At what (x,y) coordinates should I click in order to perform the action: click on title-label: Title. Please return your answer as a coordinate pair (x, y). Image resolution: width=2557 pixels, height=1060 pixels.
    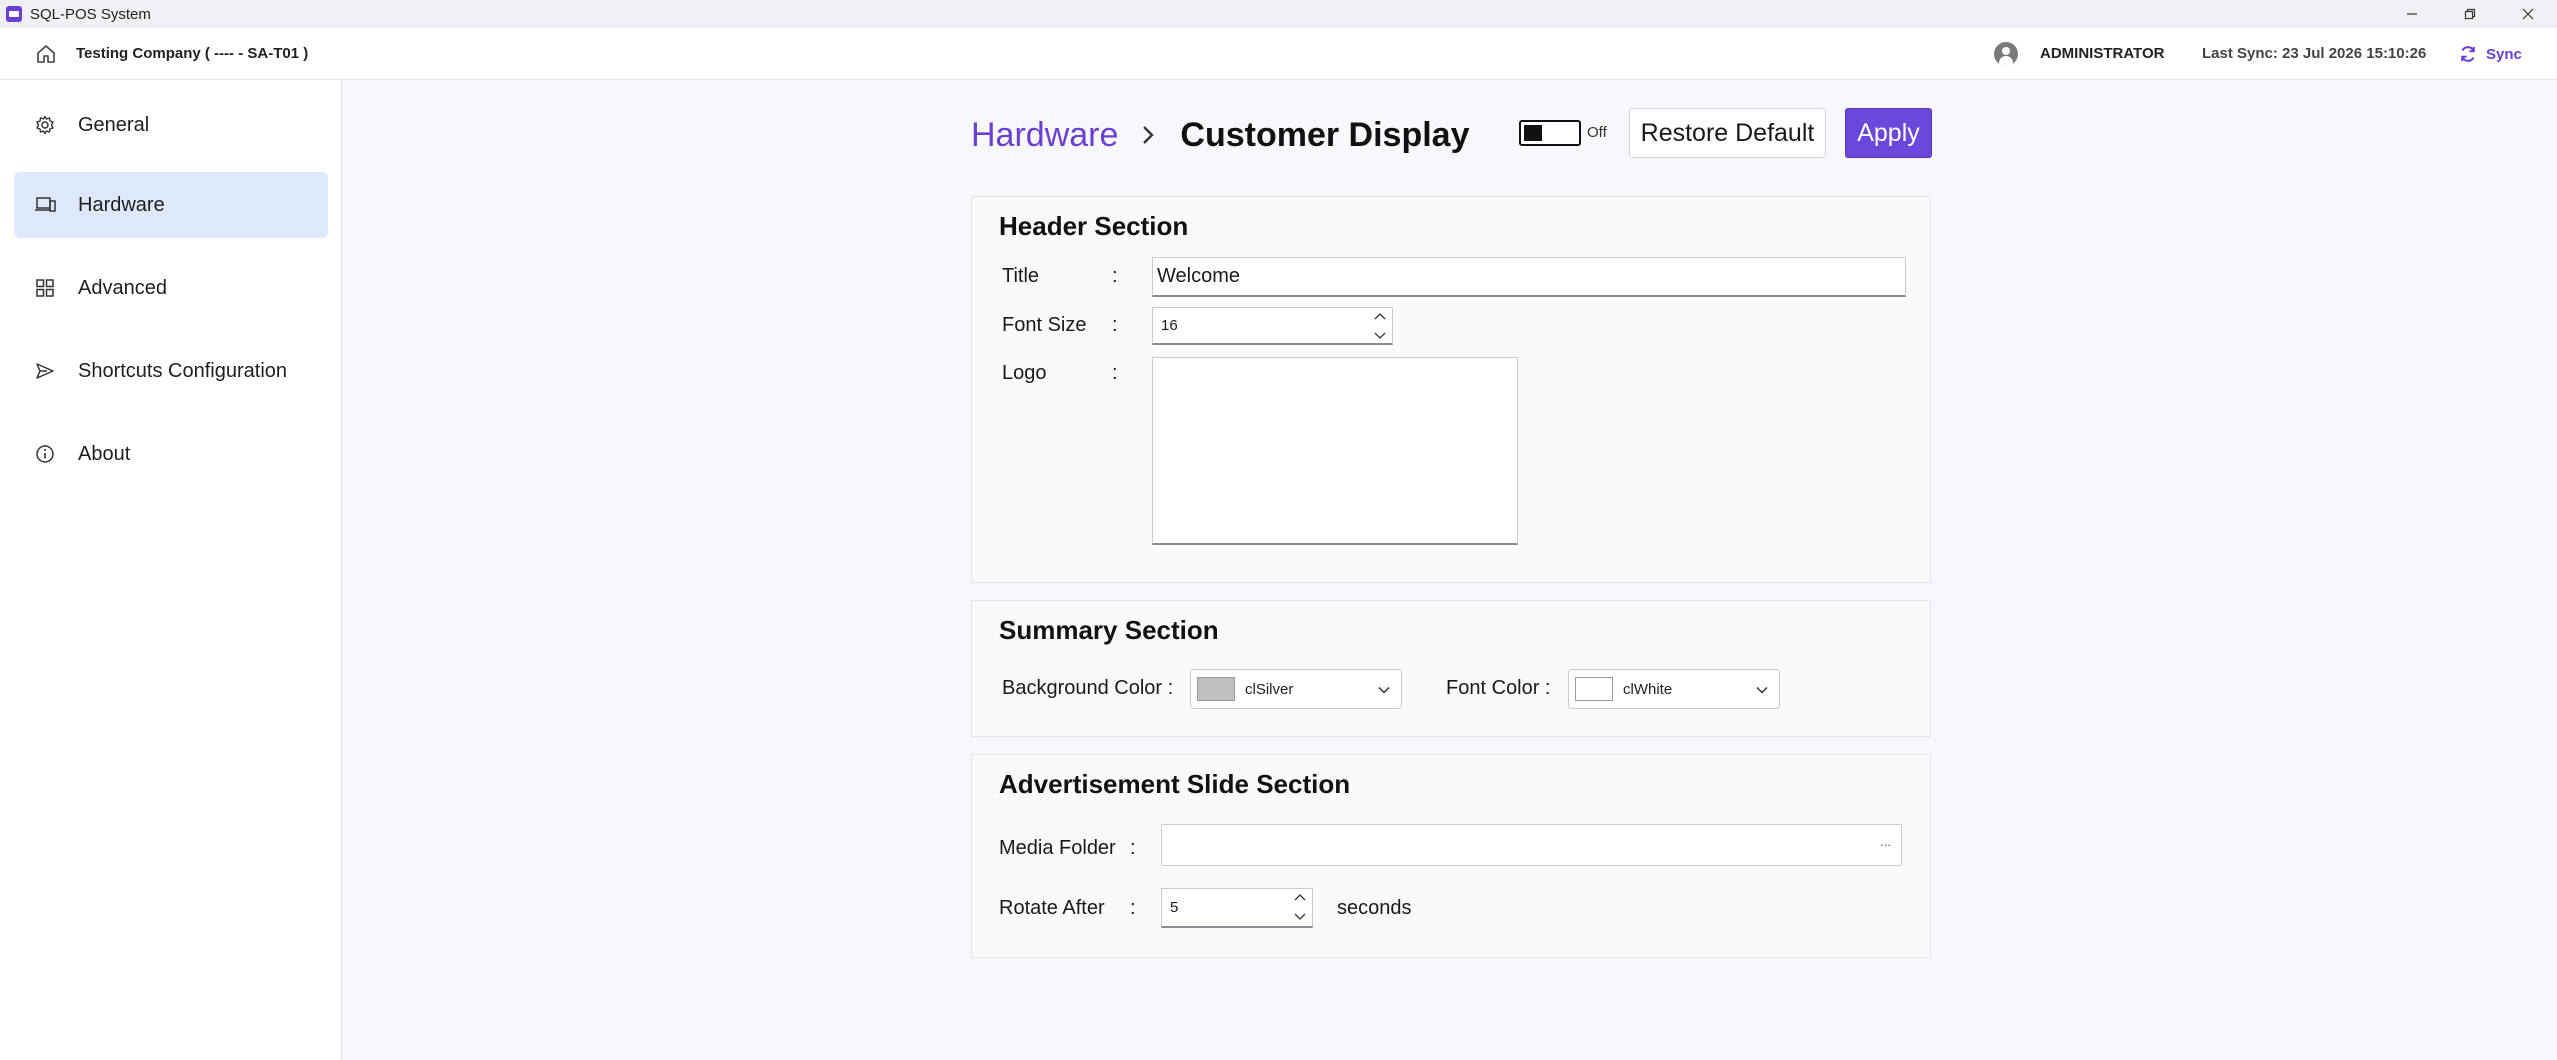
    Looking at the image, I should click on (1021, 276).